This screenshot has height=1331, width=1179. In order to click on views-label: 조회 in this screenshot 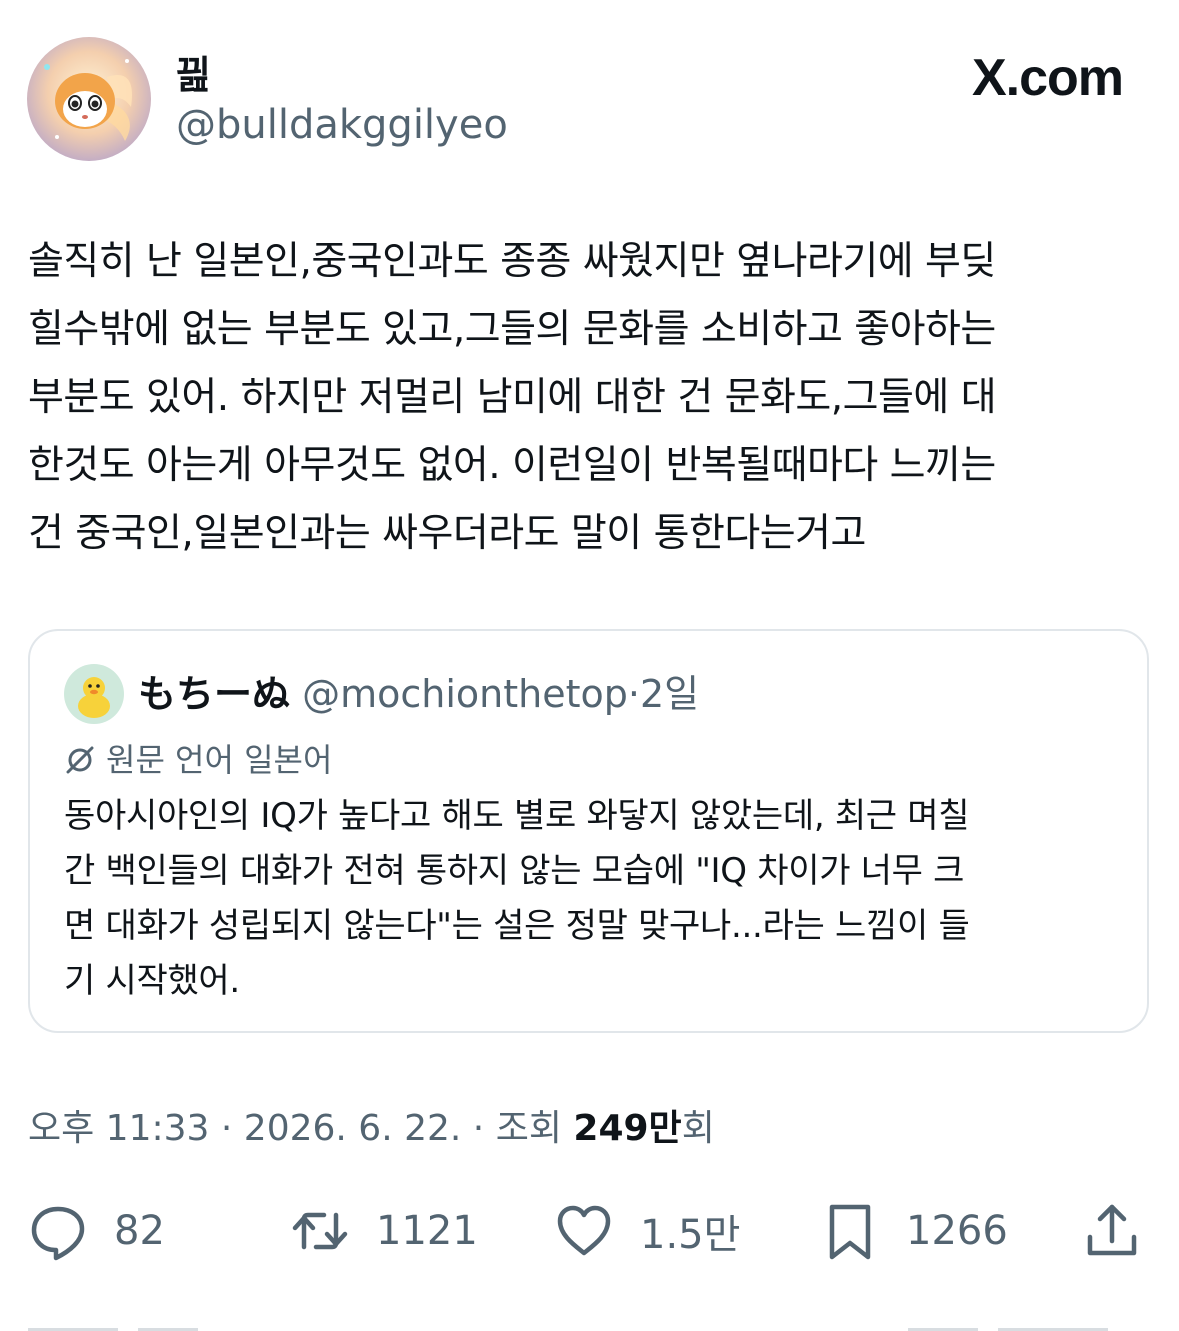, I will do `click(528, 1128)`.